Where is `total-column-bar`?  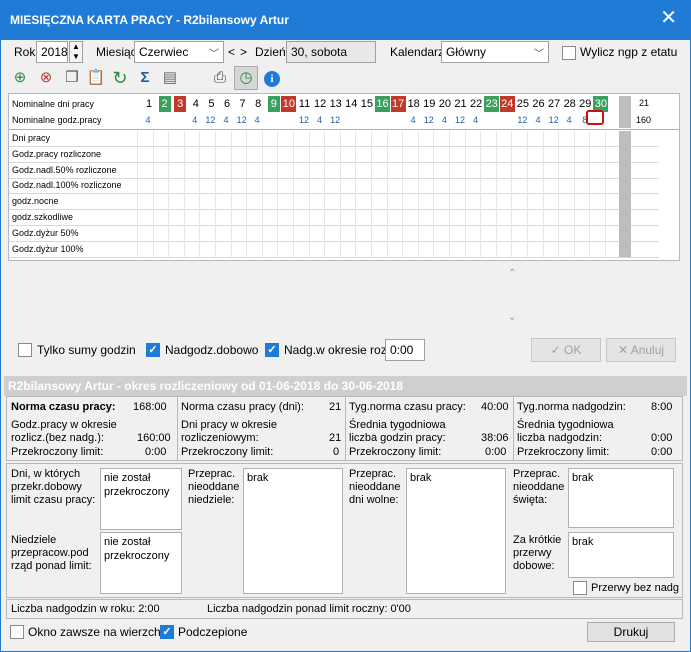
total-column-bar is located at coordinates (625, 194).